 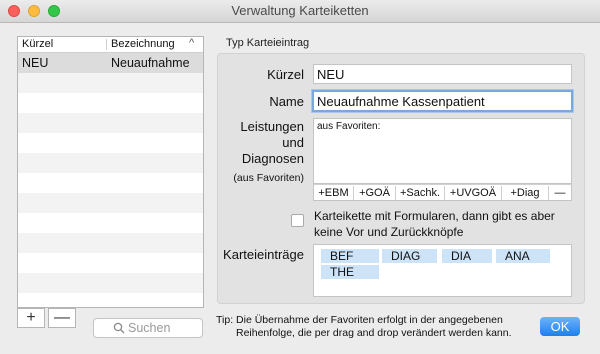 I want to click on add-ebm-button: +EBM, so click(x=334, y=193).